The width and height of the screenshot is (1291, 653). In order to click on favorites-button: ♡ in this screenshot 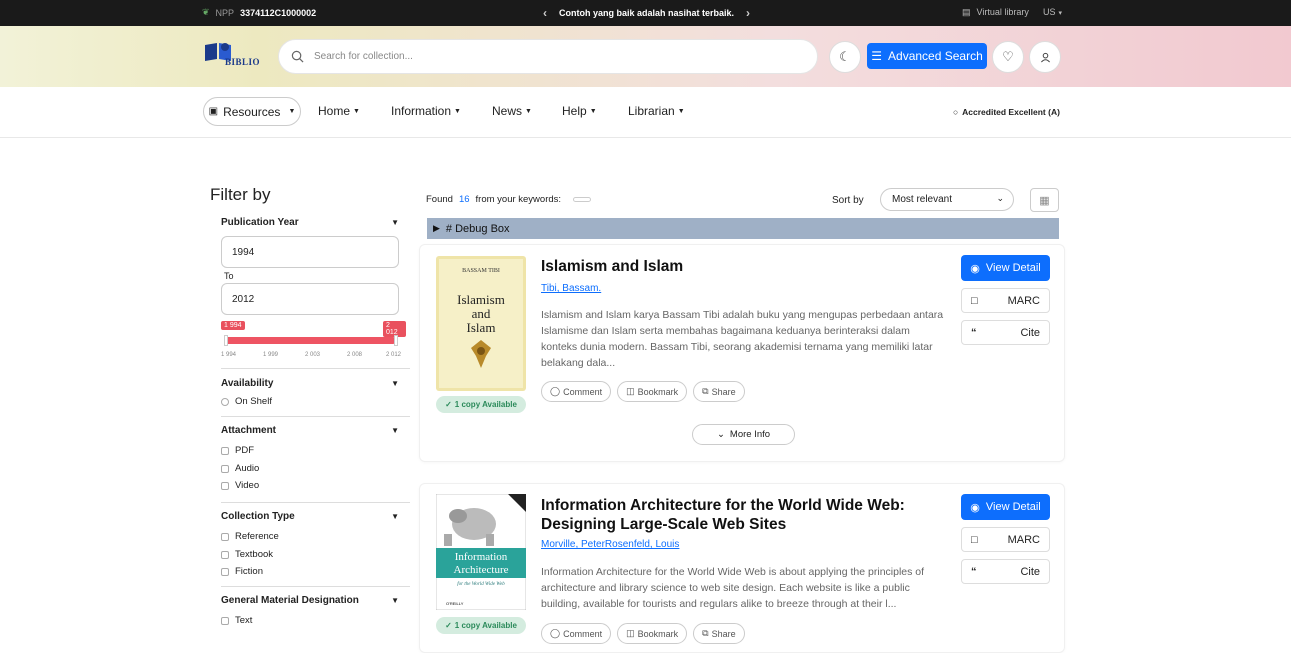, I will do `click(1008, 57)`.